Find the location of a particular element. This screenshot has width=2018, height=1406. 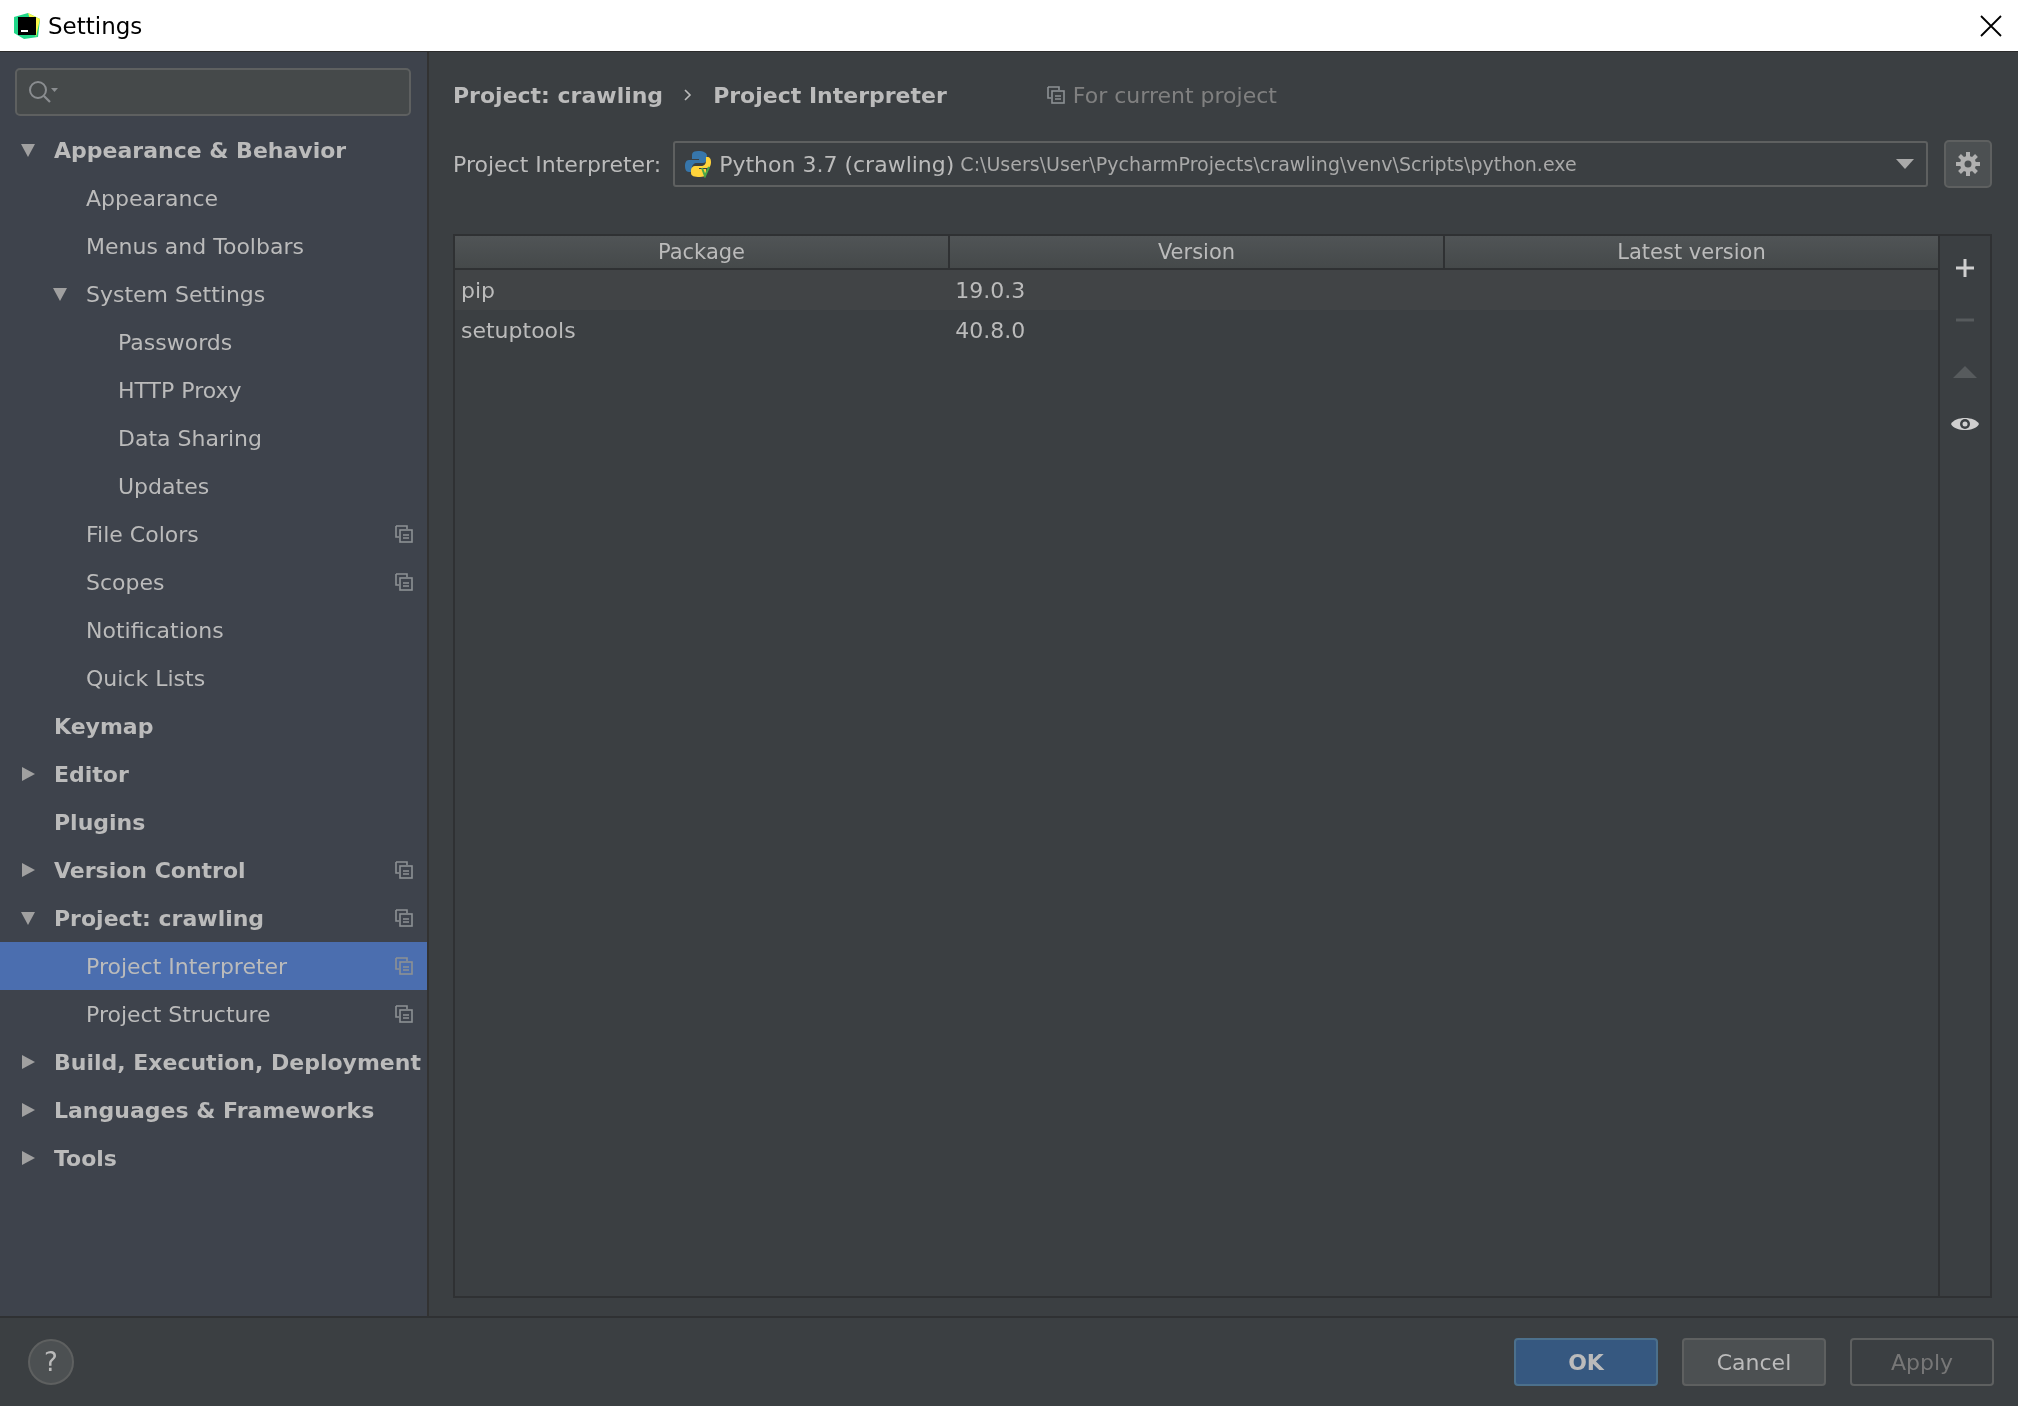

column-header: Package is located at coordinates (701, 252).